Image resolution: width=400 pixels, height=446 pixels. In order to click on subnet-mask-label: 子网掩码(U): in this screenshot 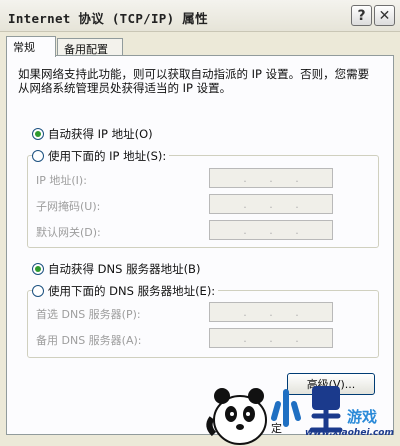, I will do `click(68, 206)`.